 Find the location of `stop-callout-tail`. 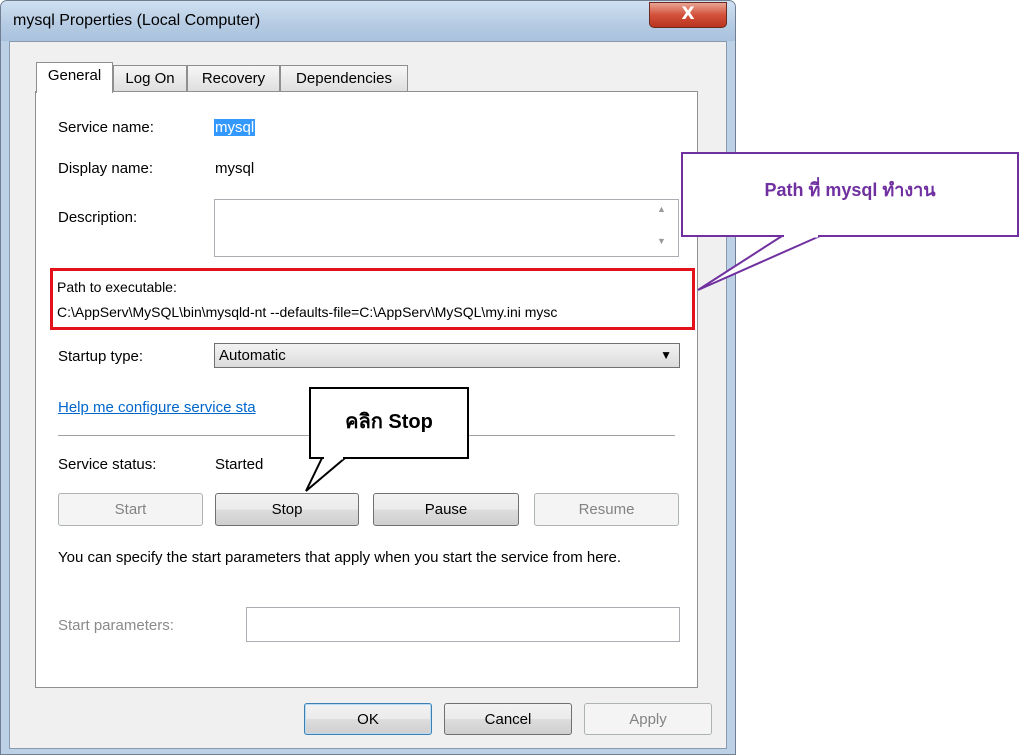

stop-callout-tail is located at coordinates (326, 474).